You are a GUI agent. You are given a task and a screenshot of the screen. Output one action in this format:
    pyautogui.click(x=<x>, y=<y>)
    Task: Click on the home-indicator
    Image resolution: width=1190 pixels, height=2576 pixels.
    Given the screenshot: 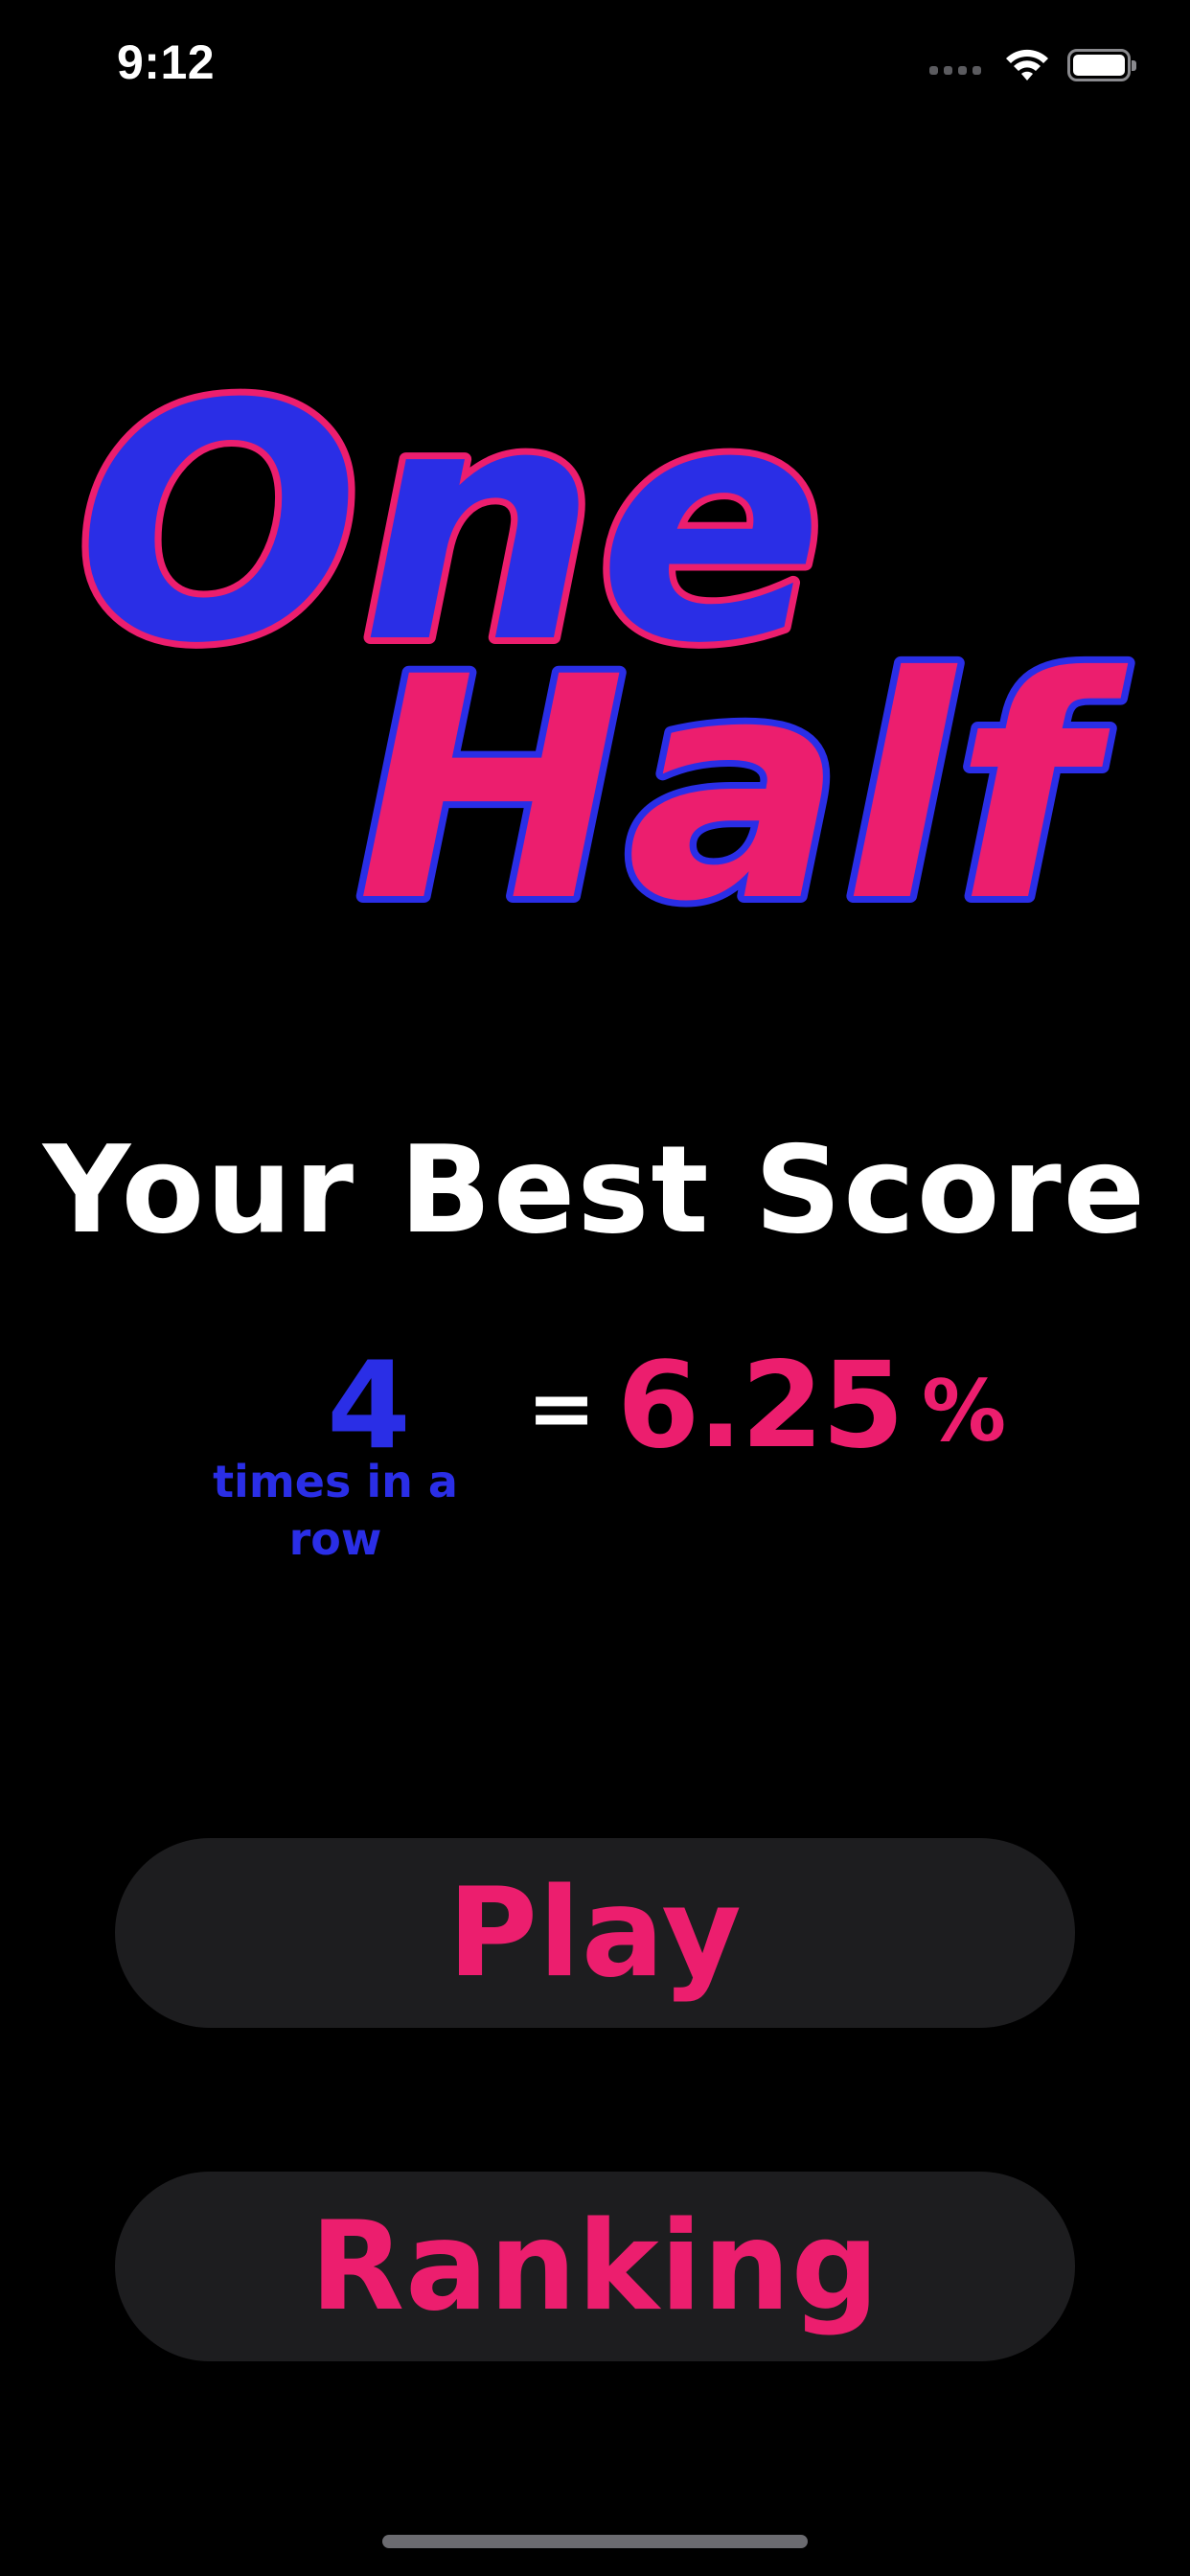 What is the action you would take?
    pyautogui.click(x=595, y=2541)
    